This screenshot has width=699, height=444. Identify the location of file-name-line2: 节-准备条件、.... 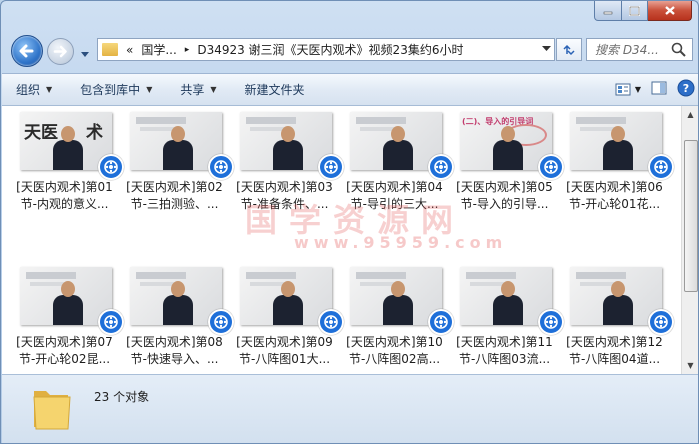
(284, 204).